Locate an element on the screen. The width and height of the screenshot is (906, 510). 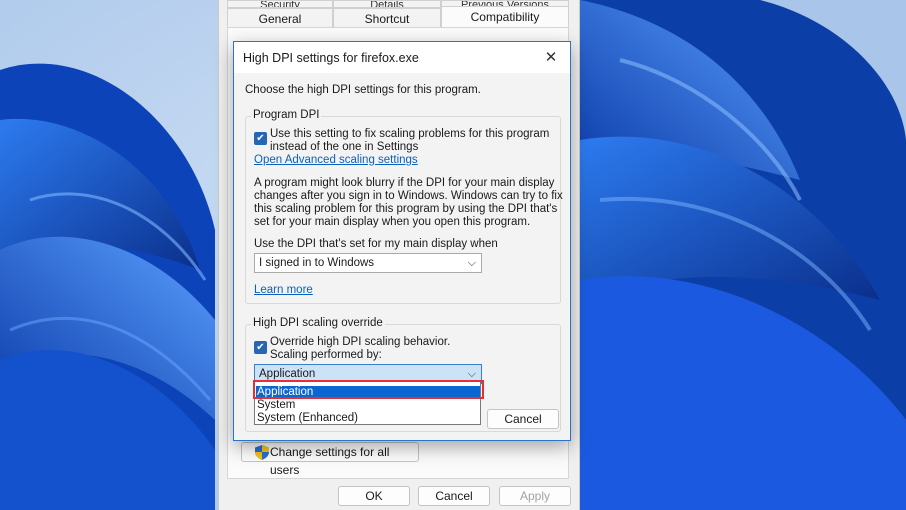
apply-button: Apply is located at coordinates (535, 496).